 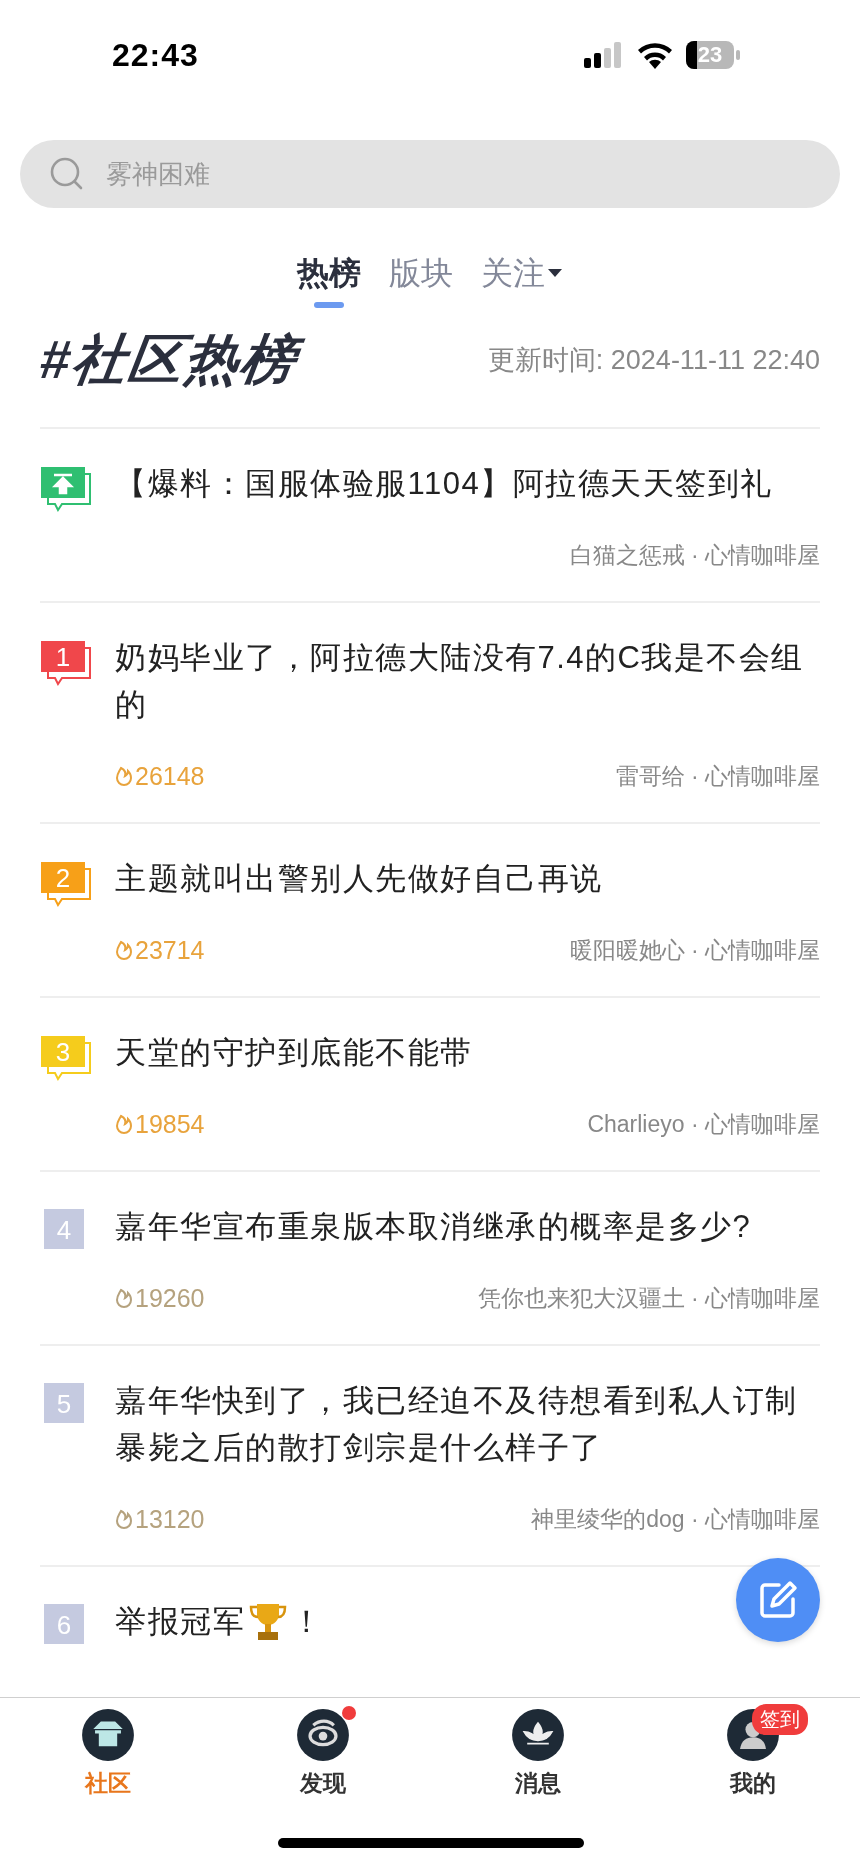 I want to click on post-title: 举报冠军, so click(x=180, y=1621).